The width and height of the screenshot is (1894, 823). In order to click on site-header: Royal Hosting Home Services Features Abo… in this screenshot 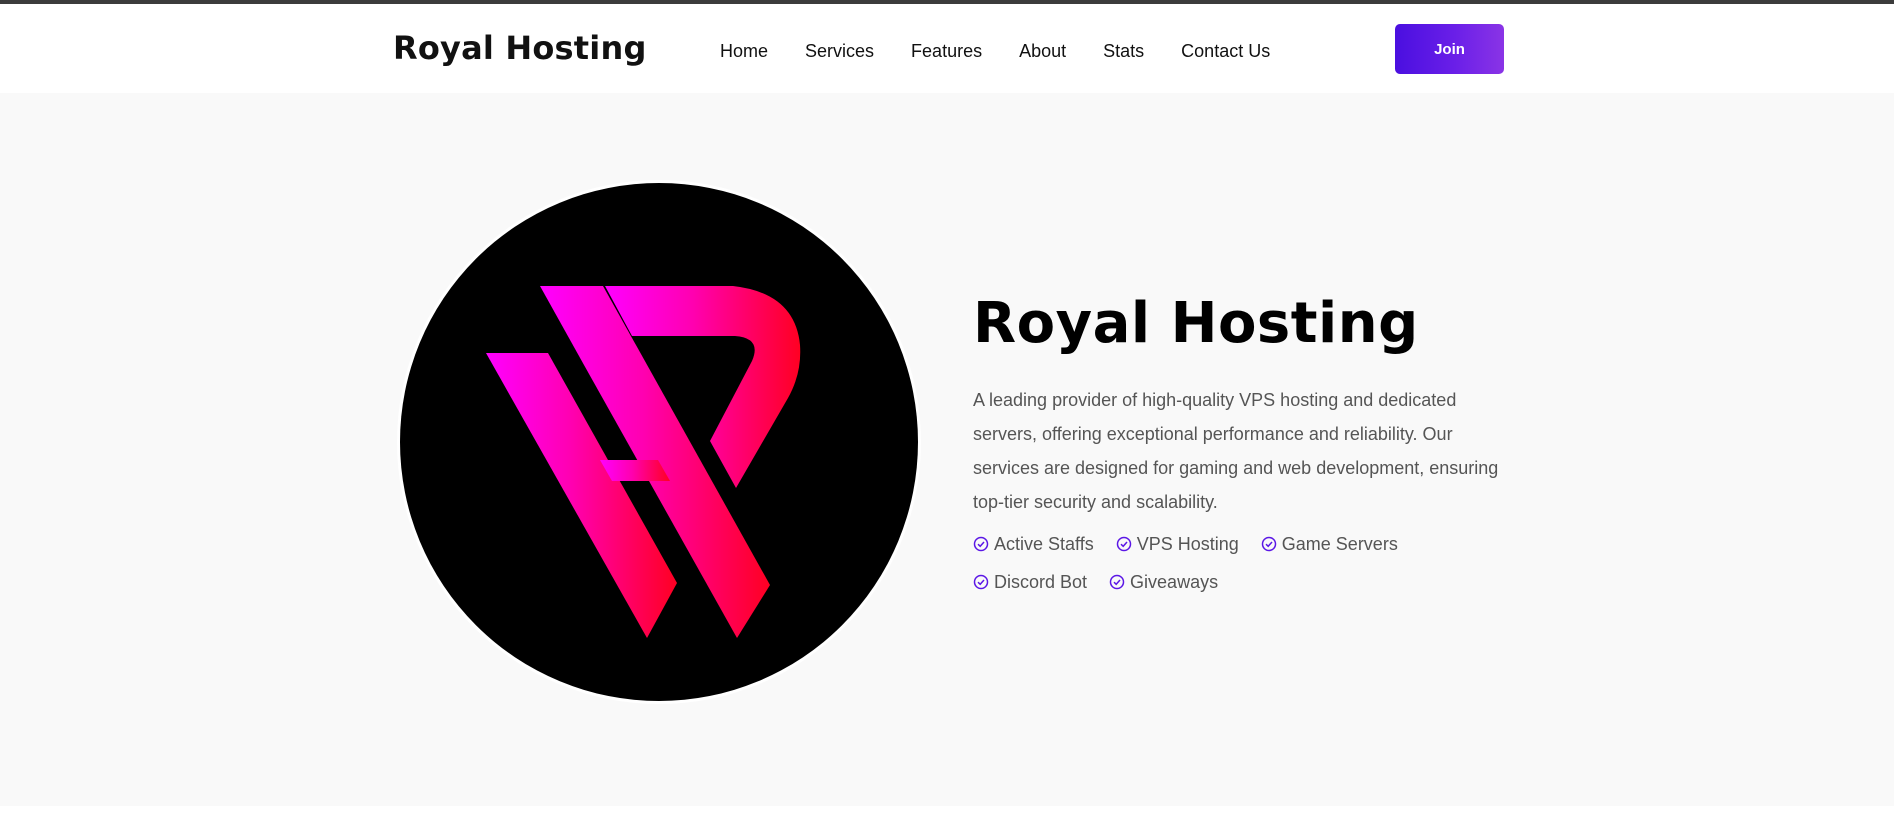, I will do `click(947, 48)`.